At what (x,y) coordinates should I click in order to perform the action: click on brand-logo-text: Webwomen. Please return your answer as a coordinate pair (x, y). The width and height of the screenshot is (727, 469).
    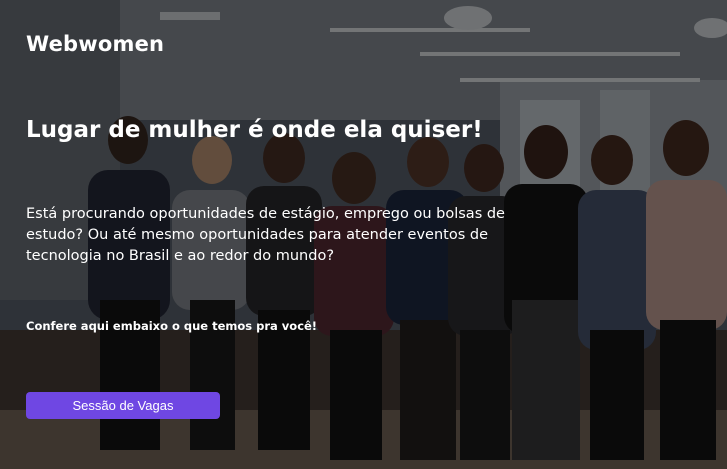
    Looking at the image, I should click on (95, 44).